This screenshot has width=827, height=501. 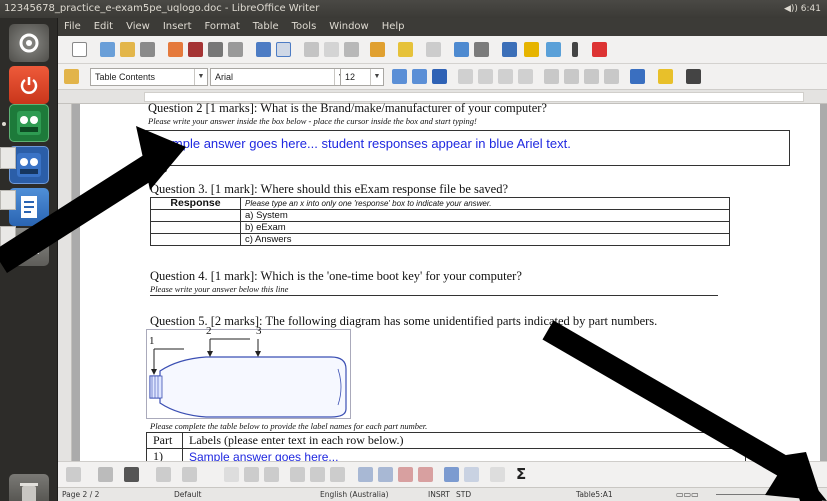 I want to click on menu-edit: Edit, so click(x=103, y=27).